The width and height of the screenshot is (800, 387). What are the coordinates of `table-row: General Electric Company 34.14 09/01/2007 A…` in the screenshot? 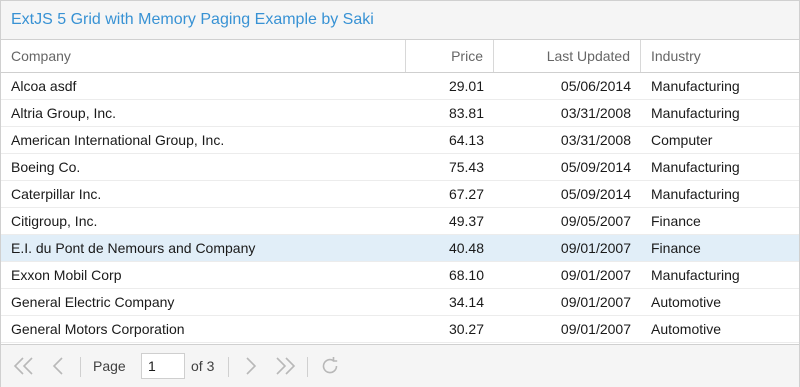 It's located at (400, 302).